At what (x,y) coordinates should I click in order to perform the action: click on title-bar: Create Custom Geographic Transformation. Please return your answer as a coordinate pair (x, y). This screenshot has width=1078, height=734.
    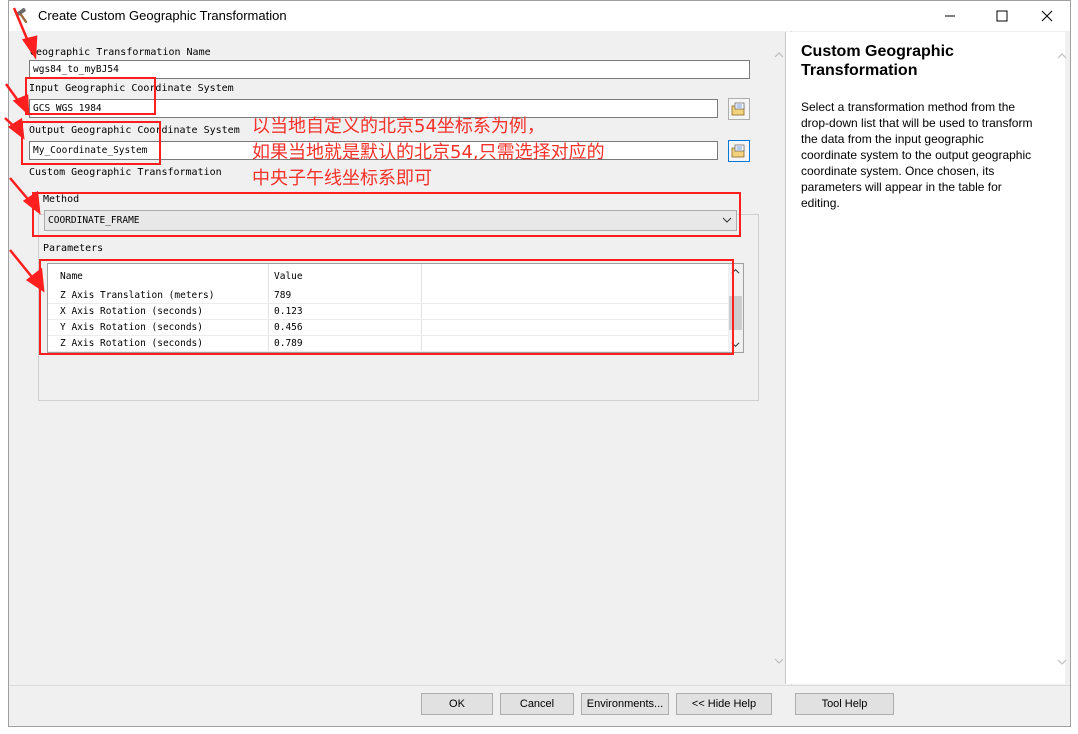
    Looking at the image, I should click on (539, 16).